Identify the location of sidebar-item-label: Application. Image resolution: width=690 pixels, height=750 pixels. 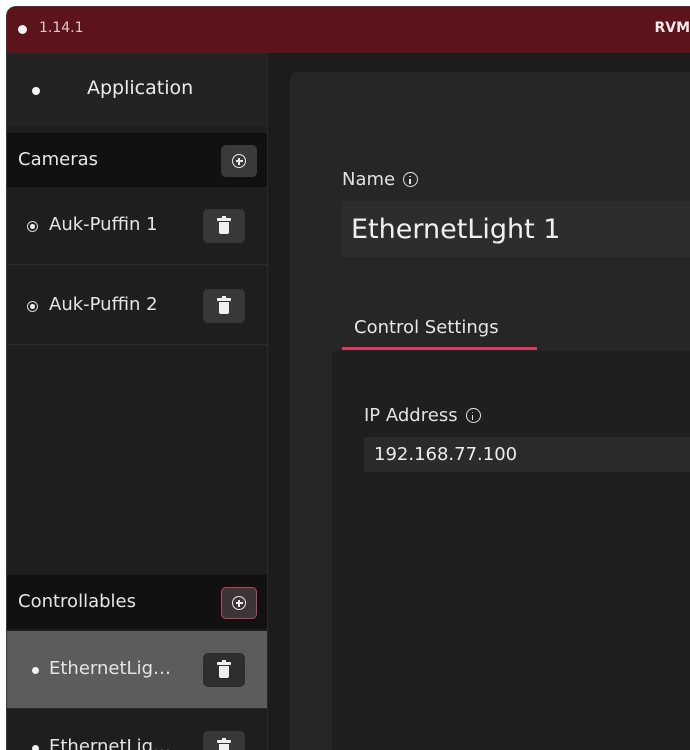
(140, 88).